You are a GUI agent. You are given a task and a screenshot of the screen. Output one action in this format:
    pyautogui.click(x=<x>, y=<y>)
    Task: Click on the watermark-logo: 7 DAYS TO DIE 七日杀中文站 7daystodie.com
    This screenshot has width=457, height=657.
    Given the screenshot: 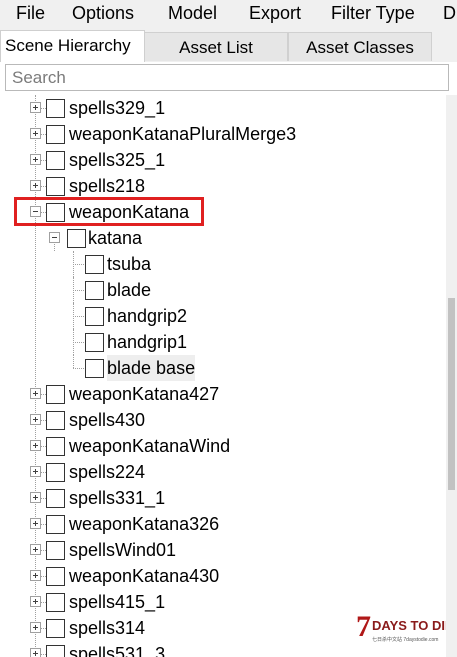 What is the action you would take?
    pyautogui.click(x=401, y=626)
    